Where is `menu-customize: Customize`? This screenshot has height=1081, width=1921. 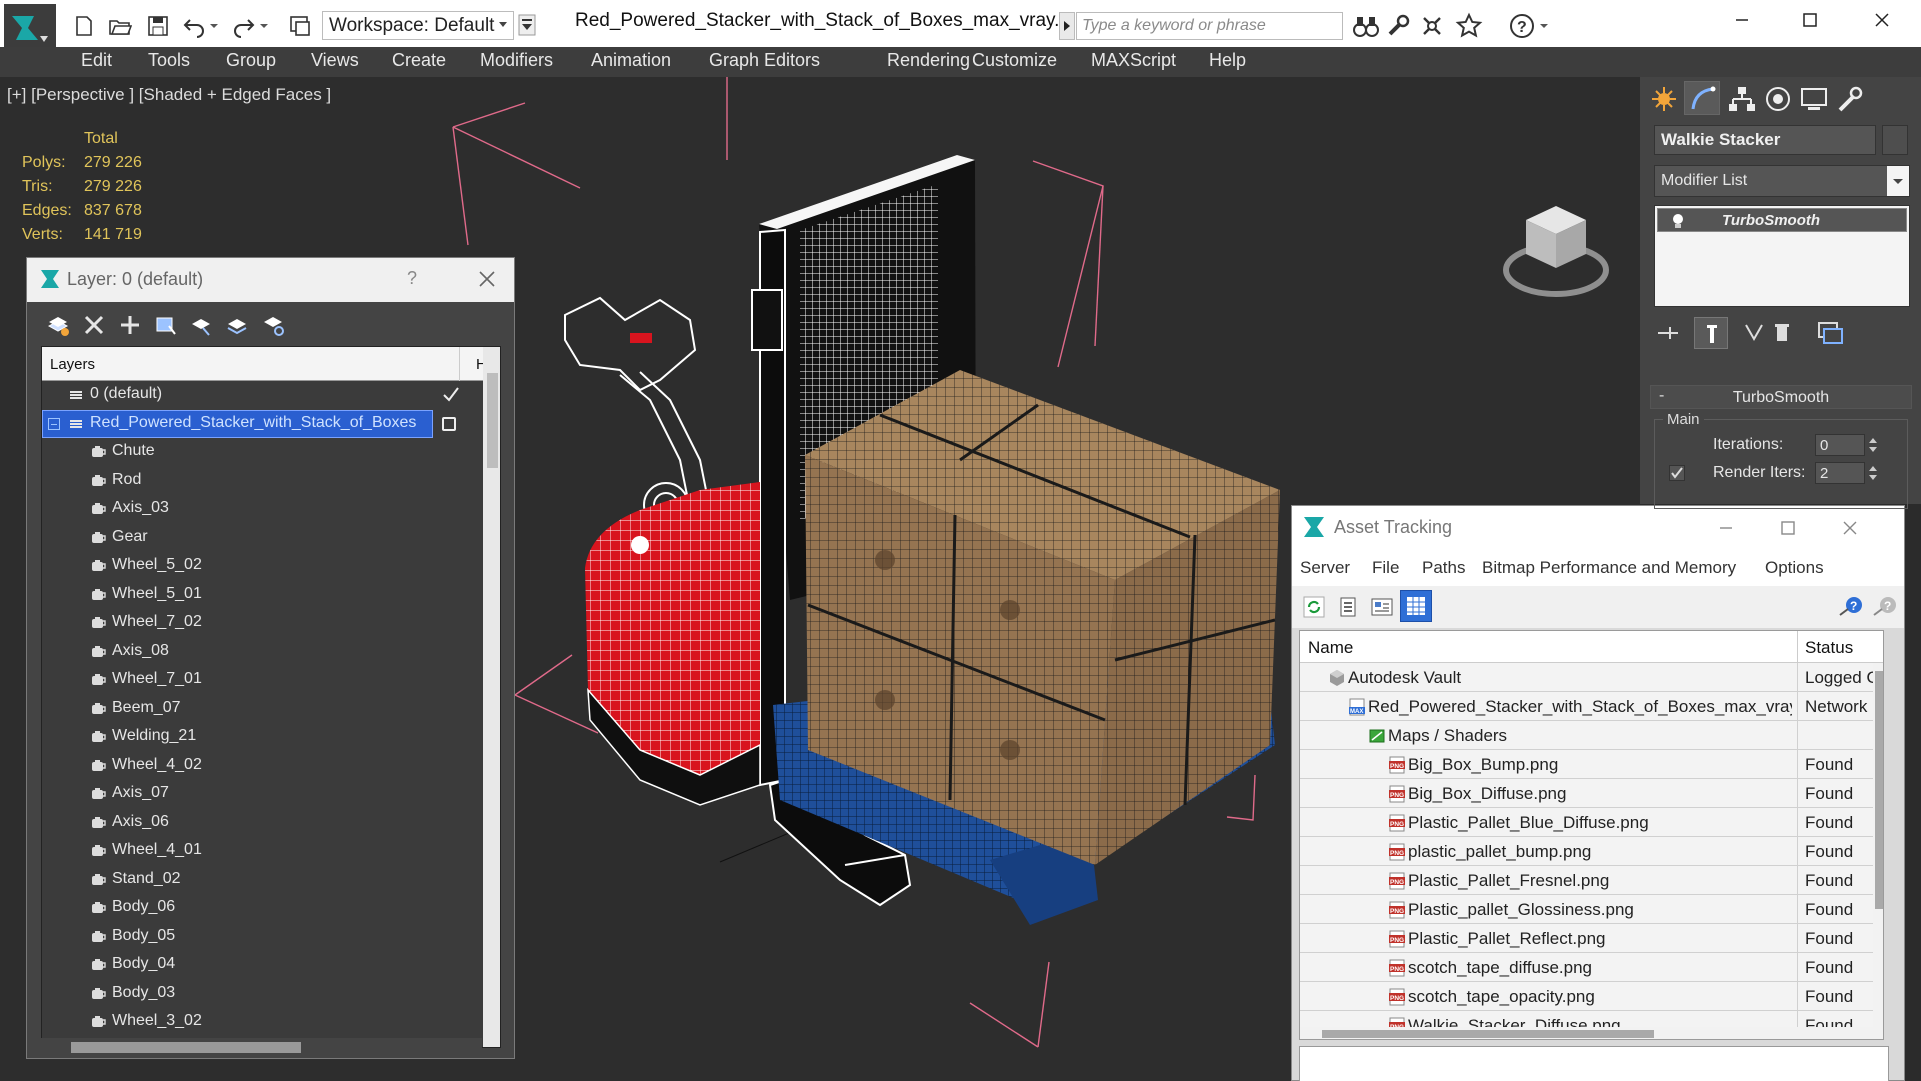 menu-customize: Customize is located at coordinates (1014, 60).